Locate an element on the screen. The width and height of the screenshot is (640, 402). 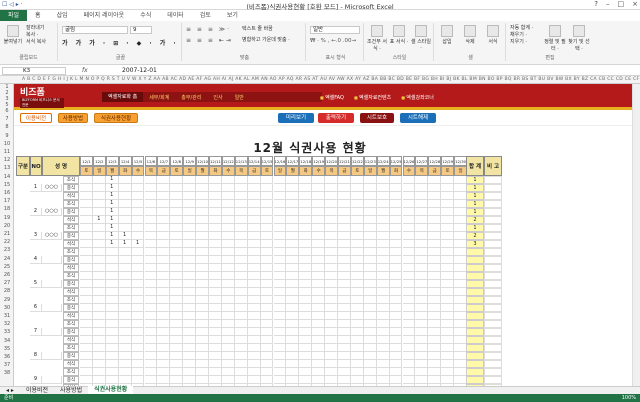
banner-link: 엑셀강좌코너 is located at coordinates (417, 97).